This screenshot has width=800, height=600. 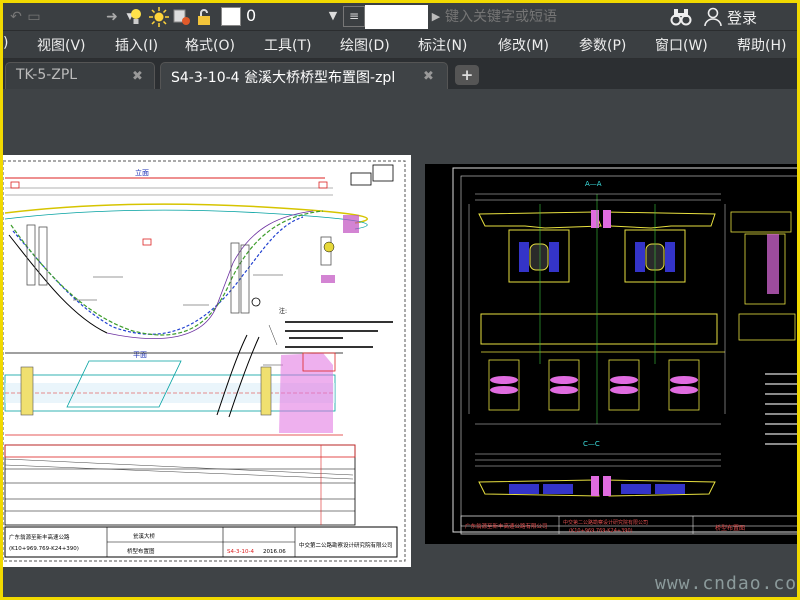 I want to click on right-title-company: 广东翁源至新丰高速公路有限公司, so click(x=506, y=526).